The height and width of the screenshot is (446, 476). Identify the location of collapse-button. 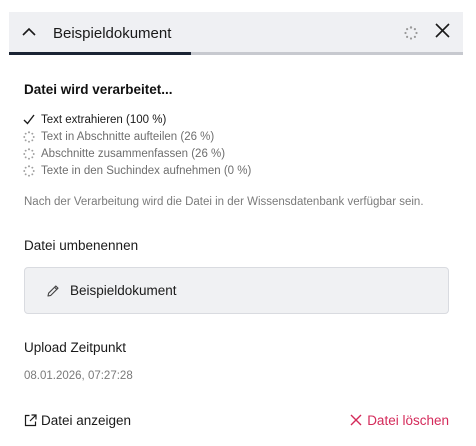
(29, 32).